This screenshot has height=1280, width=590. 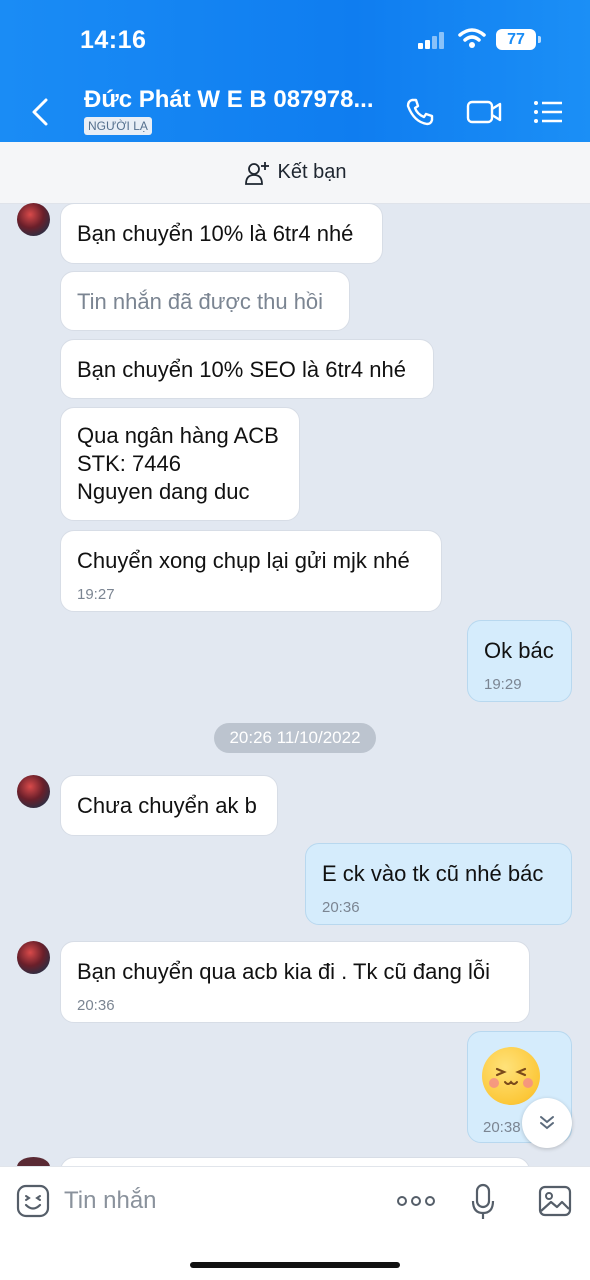 What do you see at coordinates (420, 112) in the screenshot?
I see `phone-call-icon` at bounding box center [420, 112].